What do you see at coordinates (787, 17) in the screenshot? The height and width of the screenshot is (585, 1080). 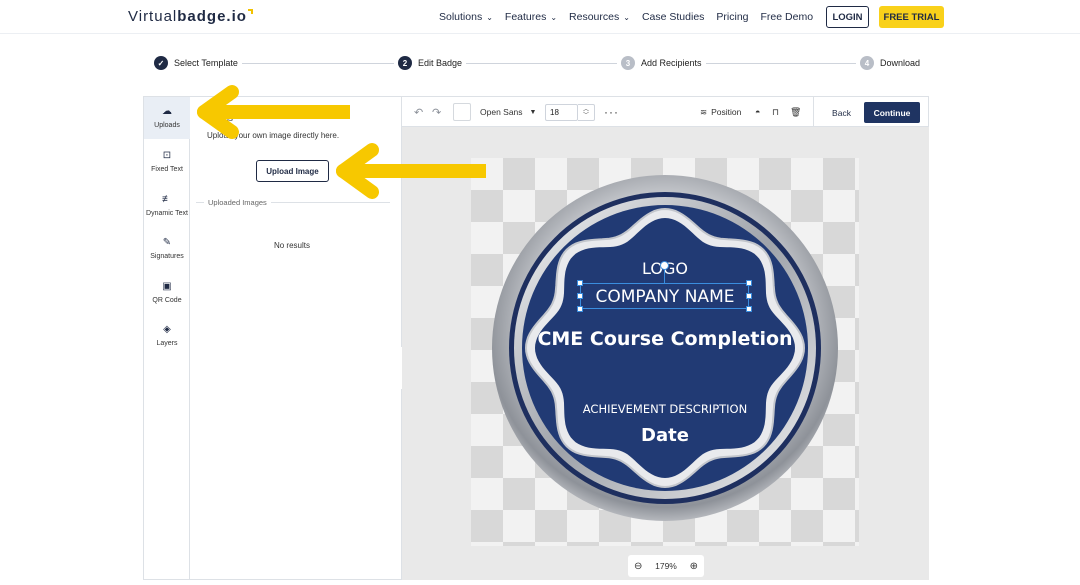 I see `nav-free-demo: Free Demo` at bounding box center [787, 17].